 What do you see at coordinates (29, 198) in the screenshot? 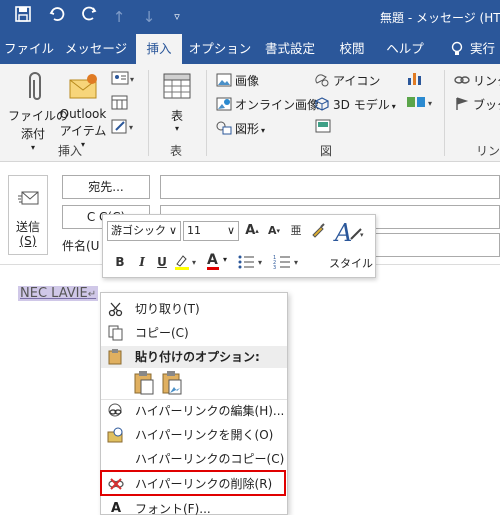
I see `send-envelope-icon` at bounding box center [29, 198].